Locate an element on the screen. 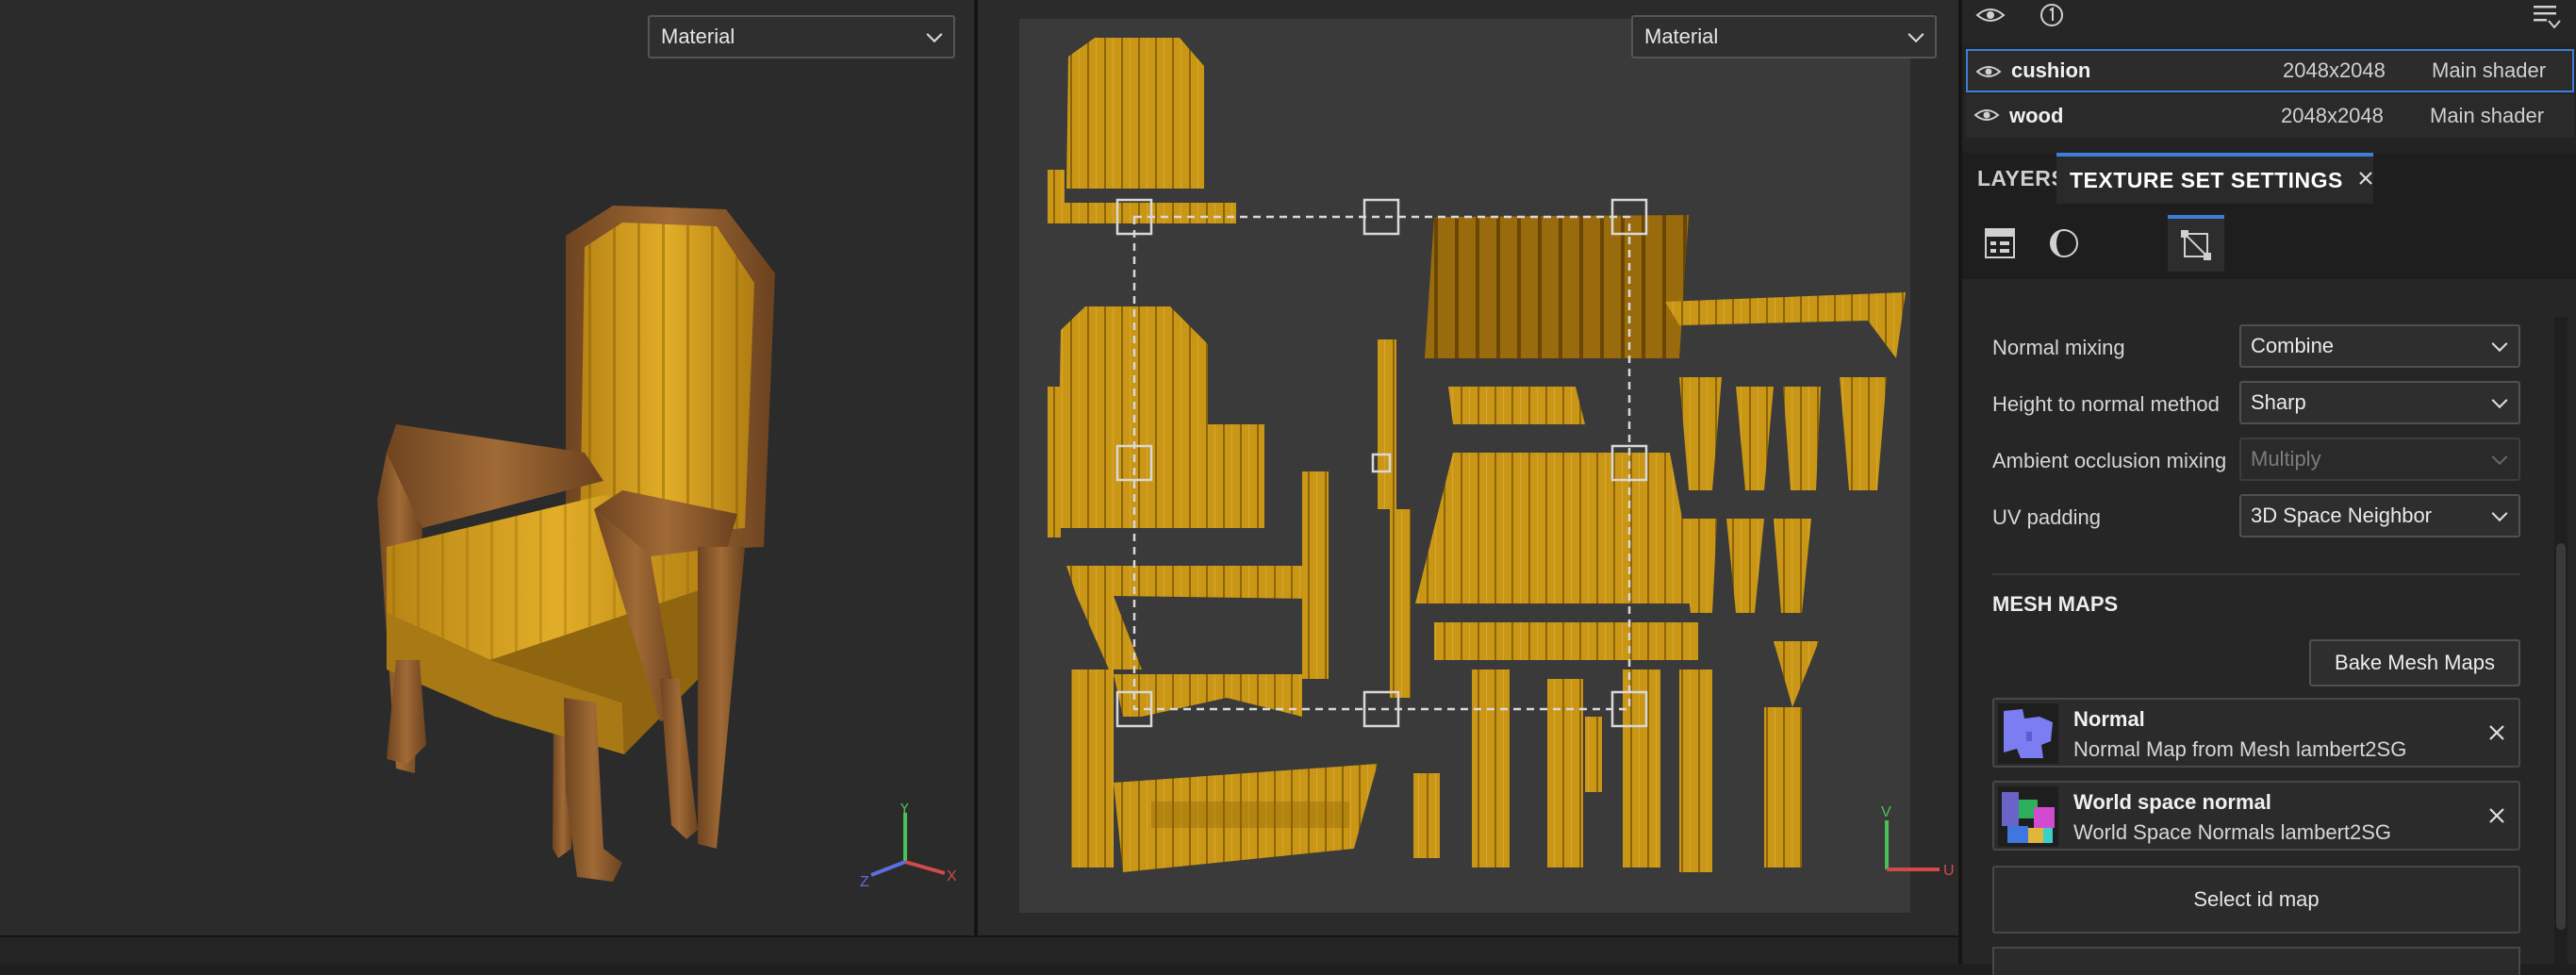 This screenshot has width=2576, height=975. panel-tabs: LAYERS TEXTURE SET SETTINGS is located at coordinates (2269, 178).